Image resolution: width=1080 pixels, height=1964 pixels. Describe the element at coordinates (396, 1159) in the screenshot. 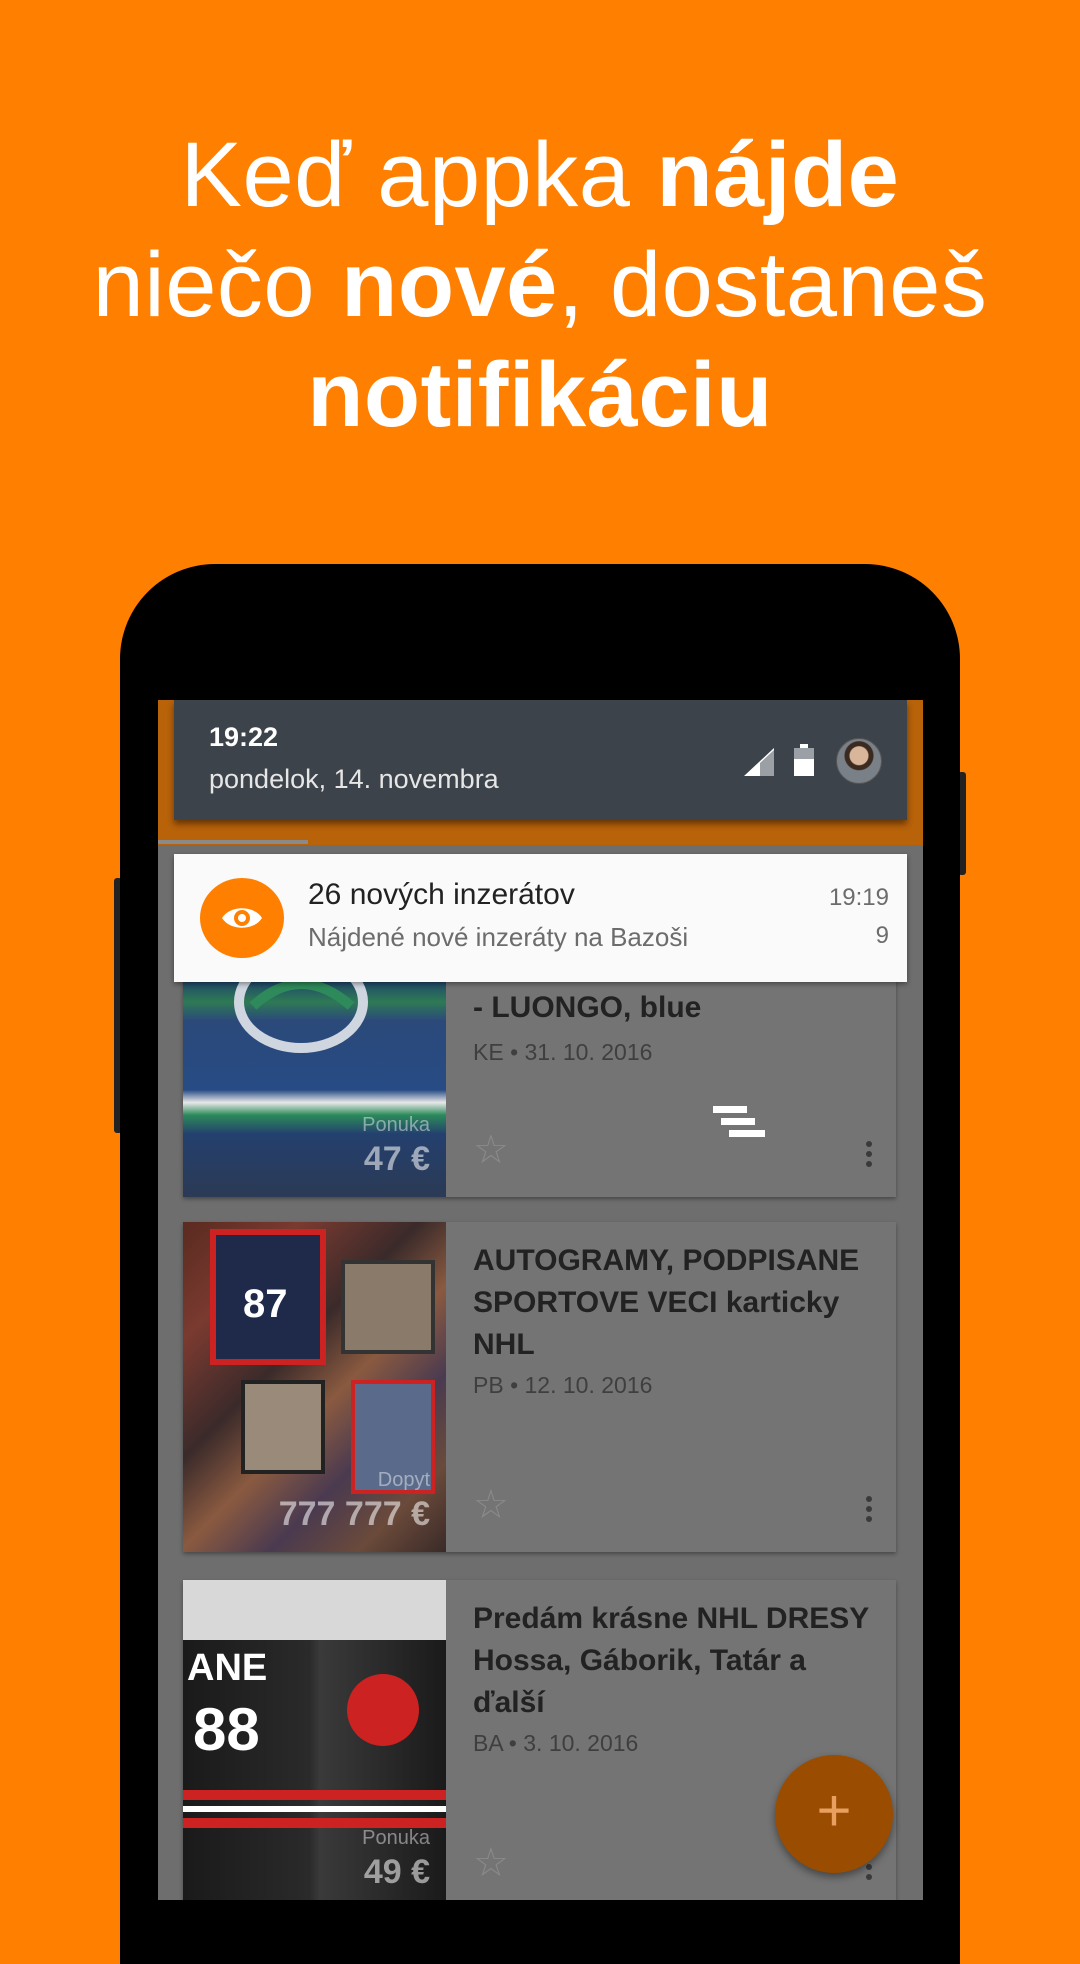

I see `listing-price: 47 €` at that location.